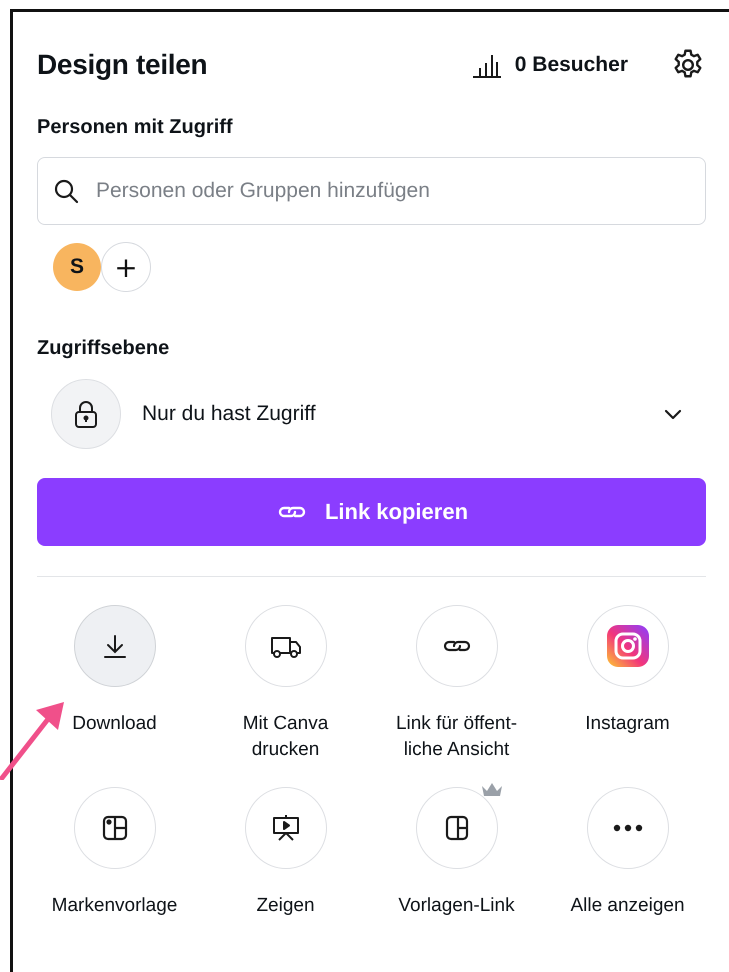  What do you see at coordinates (66, 191) in the screenshot?
I see `search-icon` at bounding box center [66, 191].